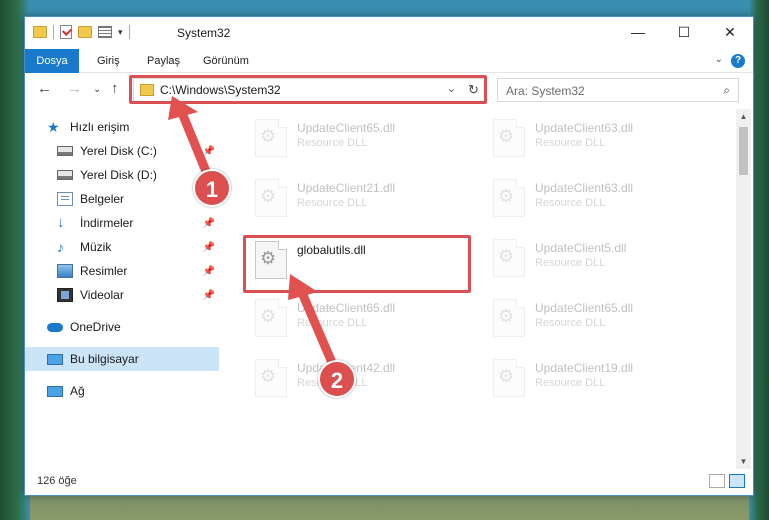 Image resolution: width=769 pixels, height=520 pixels. What do you see at coordinates (77, 391) in the screenshot?
I see `sidebar-item-label: Ağ` at bounding box center [77, 391].